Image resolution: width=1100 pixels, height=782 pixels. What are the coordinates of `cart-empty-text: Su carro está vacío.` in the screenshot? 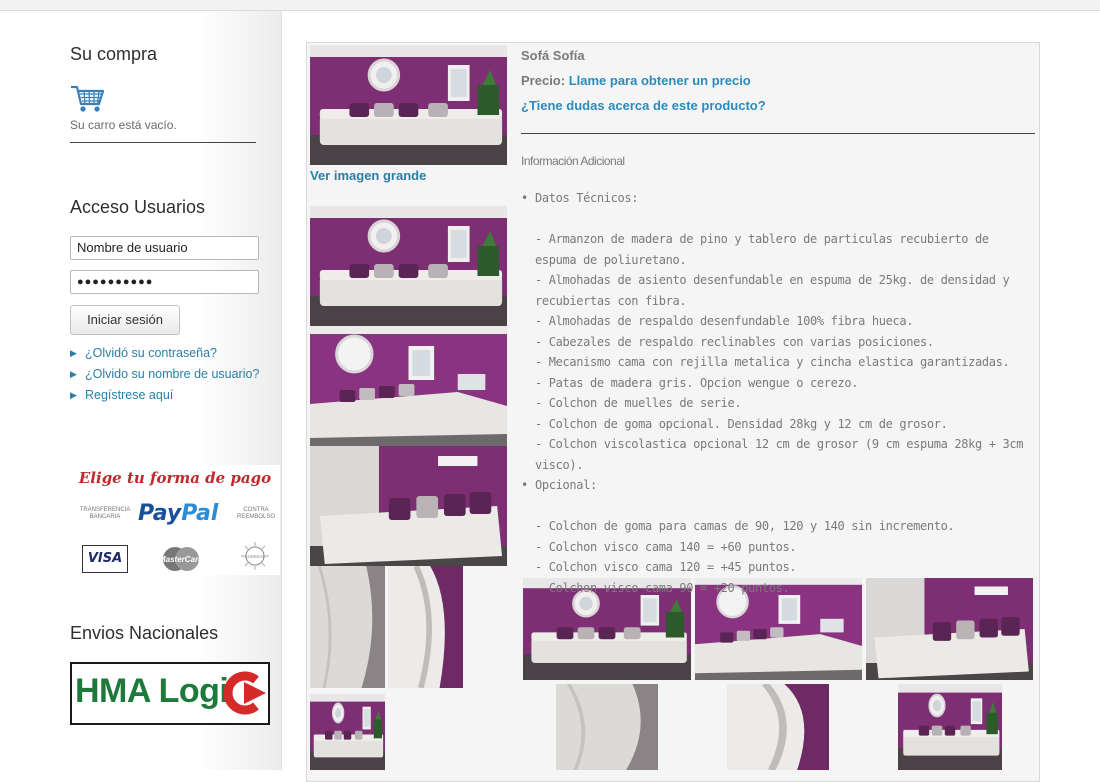 It's located at (123, 125).